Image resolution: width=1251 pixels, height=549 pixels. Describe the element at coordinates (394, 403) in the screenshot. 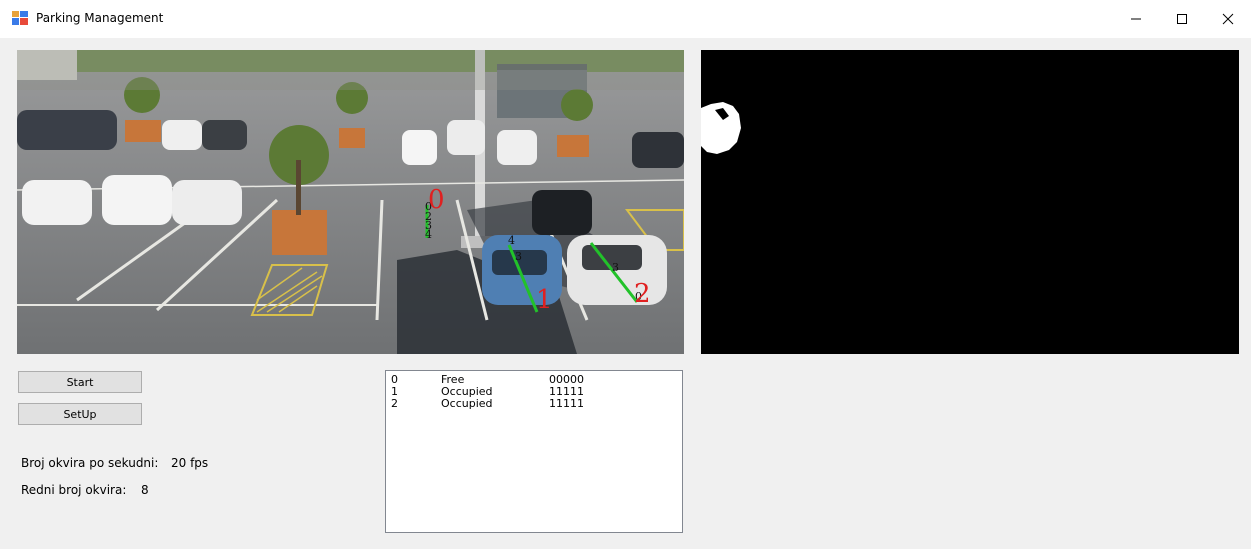

I see `spot-id: 2` at that location.